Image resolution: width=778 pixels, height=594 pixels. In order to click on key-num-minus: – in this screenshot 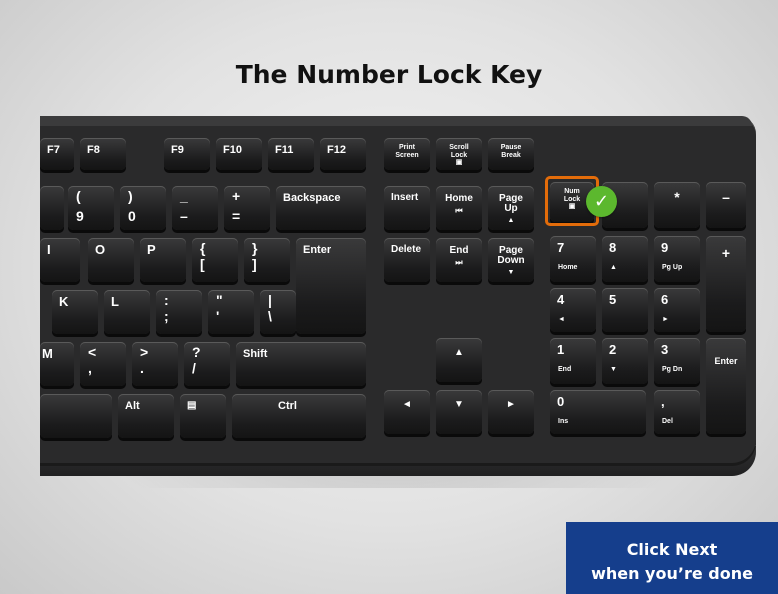, I will do `click(726, 205)`.